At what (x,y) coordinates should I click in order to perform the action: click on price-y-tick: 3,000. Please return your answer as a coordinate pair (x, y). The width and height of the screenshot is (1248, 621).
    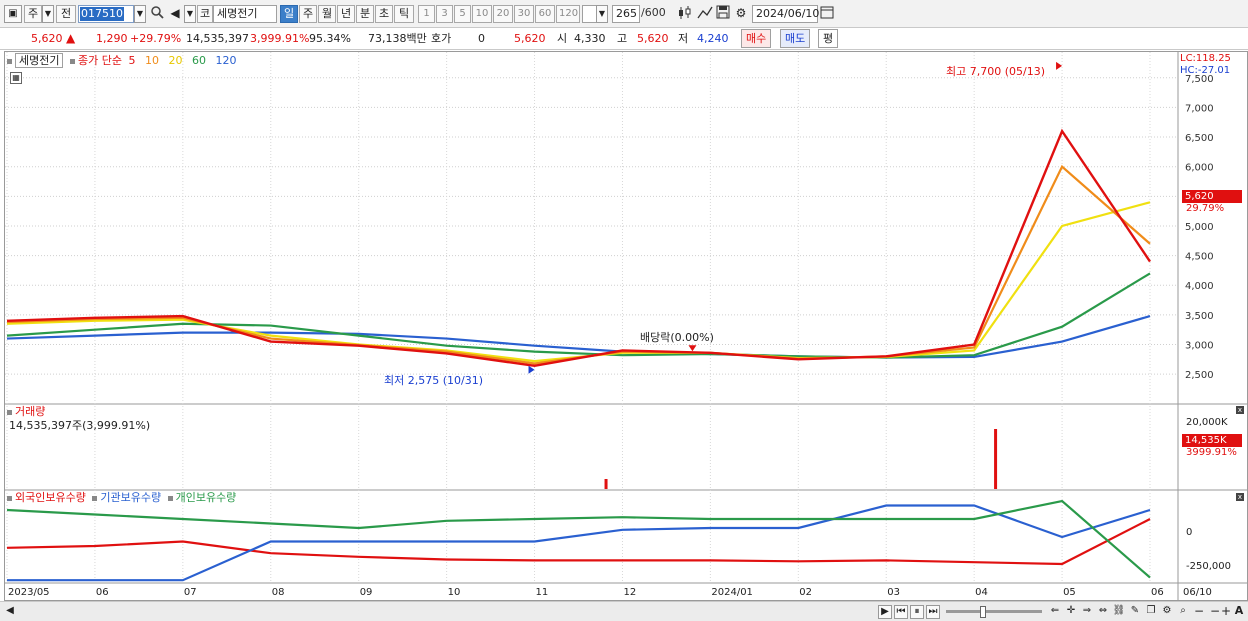
    Looking at the image, I should click on (1199, 346).